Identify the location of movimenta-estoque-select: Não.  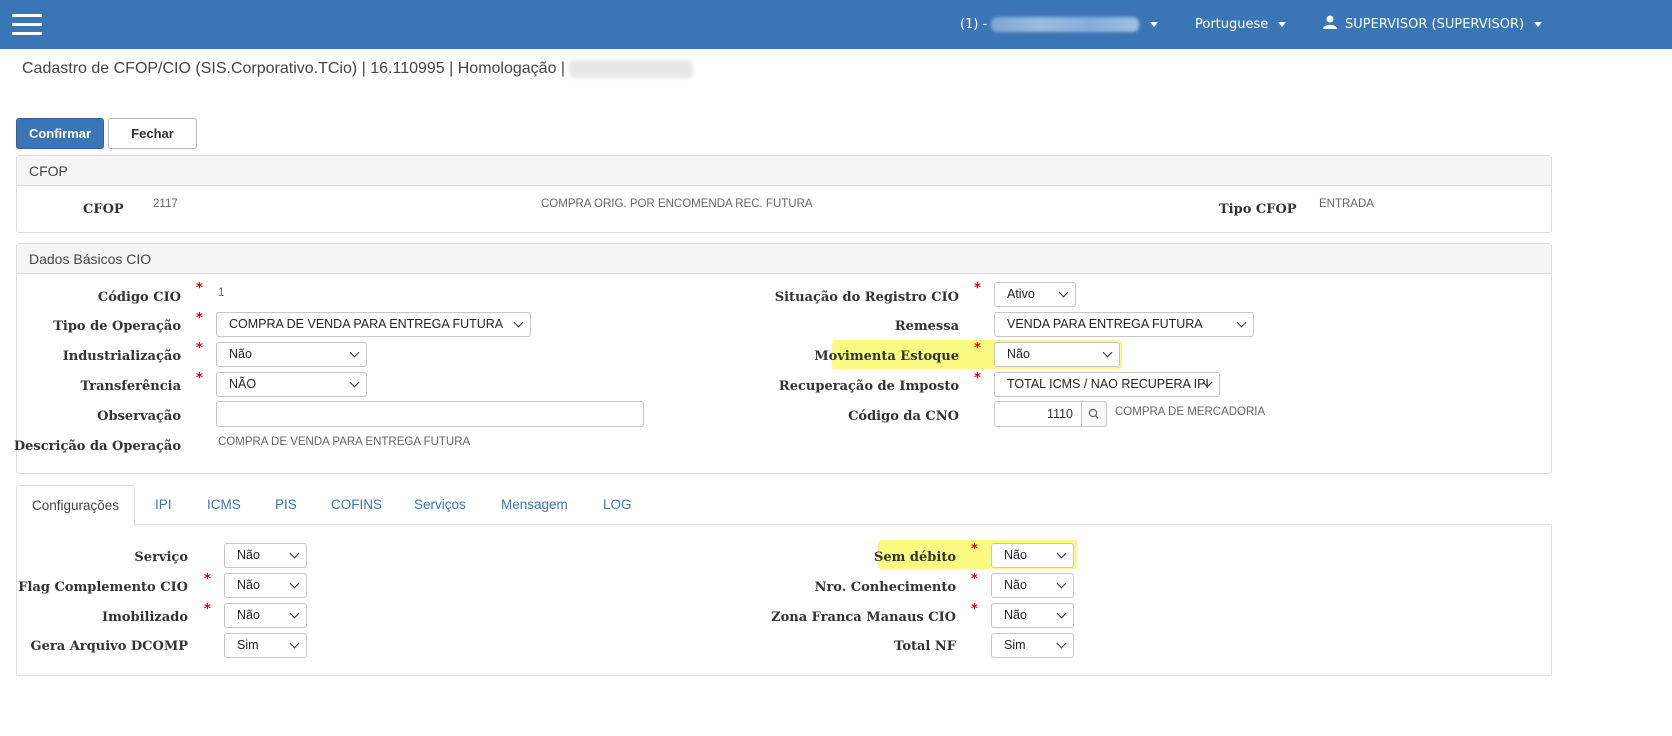
(1057, 354).